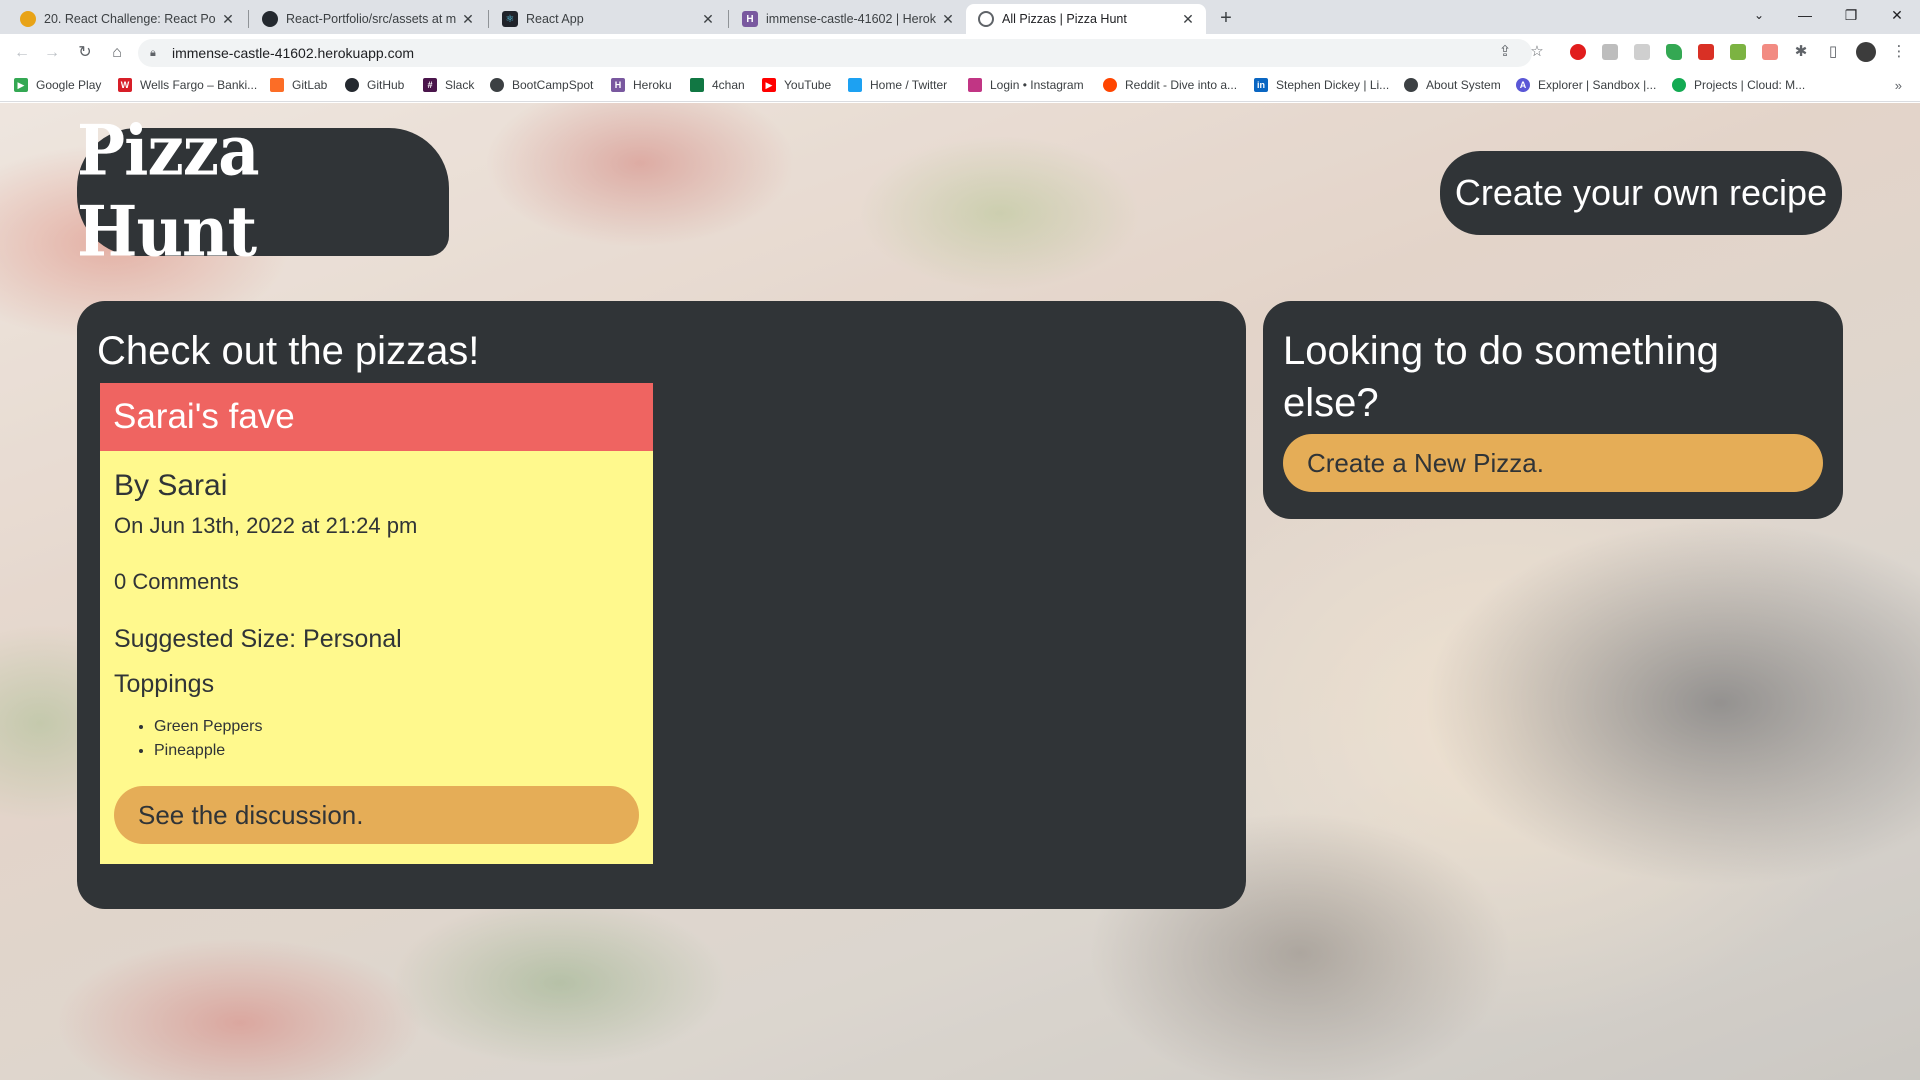 Image resolution: width=1920 pixels, height=1080 pixels. What do you see at coordinates (1866, 52) in the screenshot?
I see `avatar` at bounding box center [1866, 52].